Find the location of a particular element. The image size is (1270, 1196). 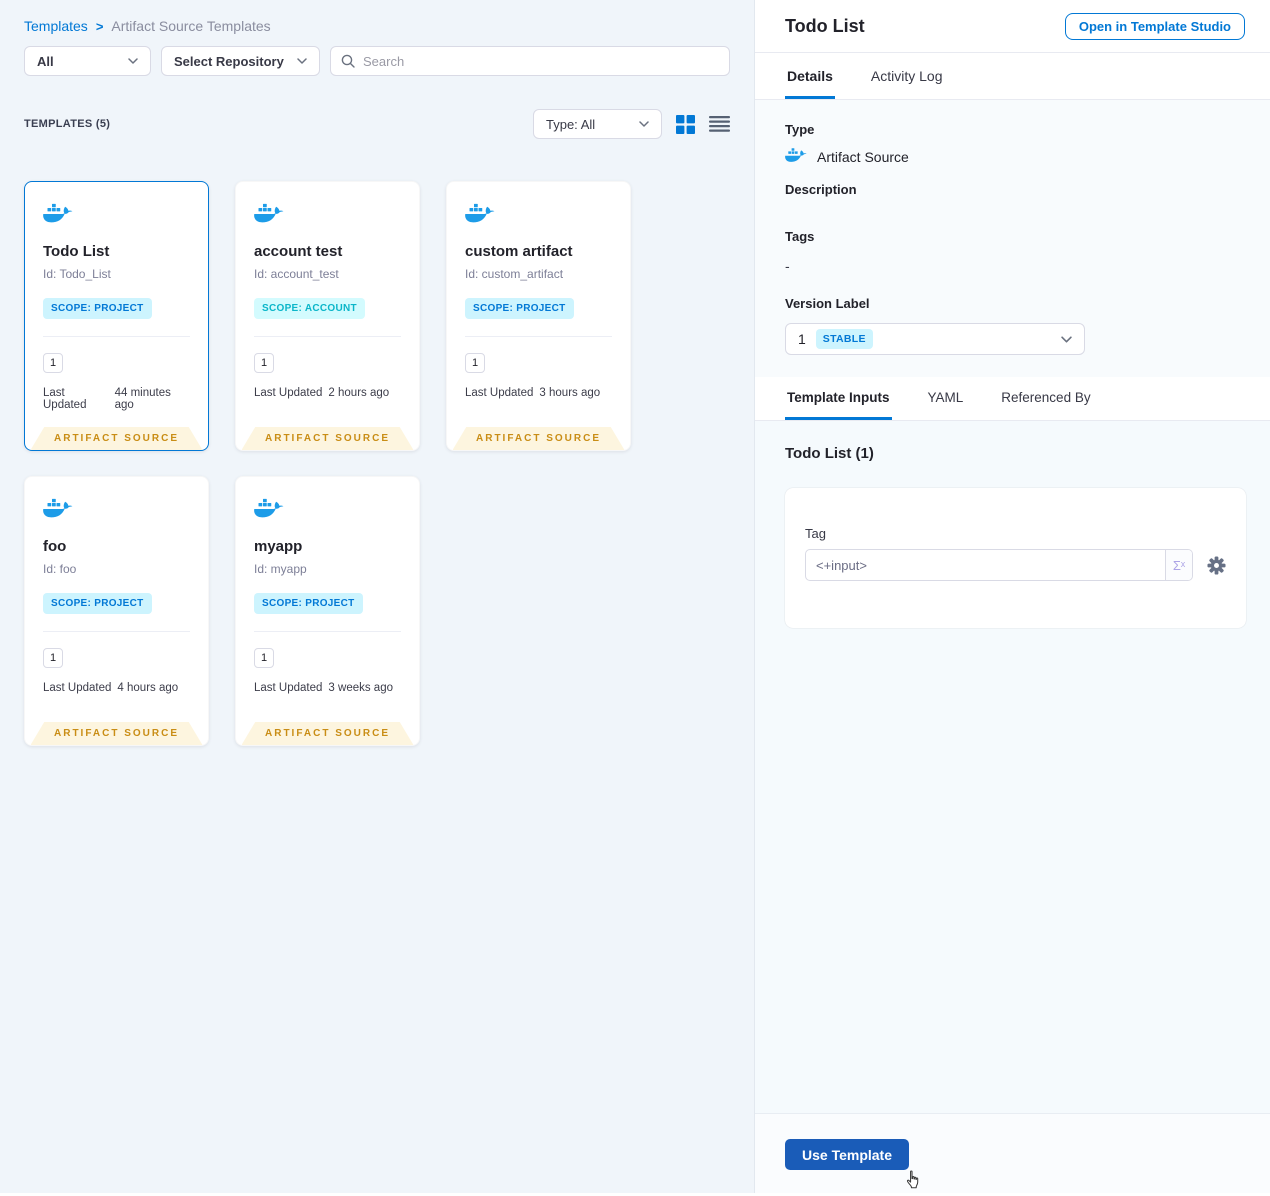

last-updated: Last Updated 3 weeks ago is located at coordinates (323, 688).